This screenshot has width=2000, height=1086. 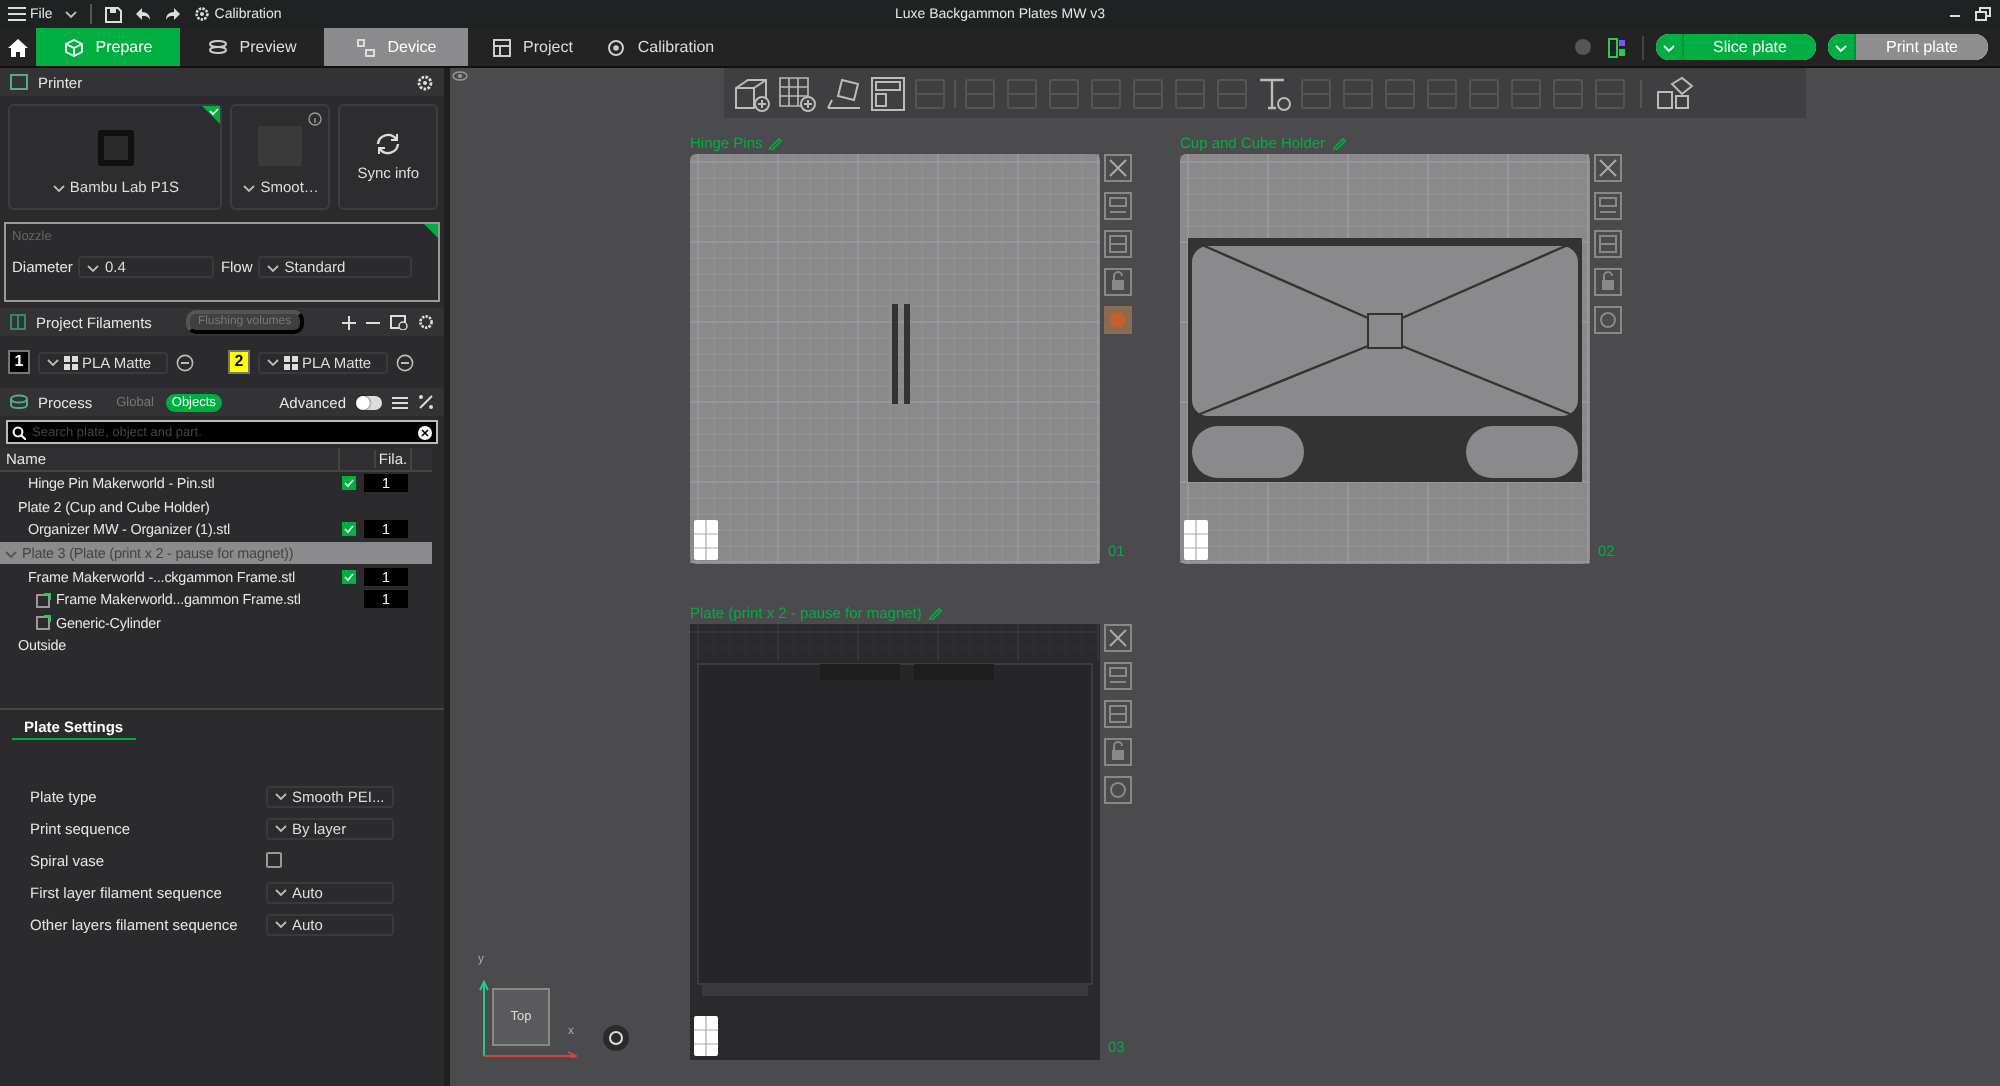 What do you see at coordinates (1385, 359) in the screenshot?
I see `build-plate-drawing` at bounding box center [1385, 359].